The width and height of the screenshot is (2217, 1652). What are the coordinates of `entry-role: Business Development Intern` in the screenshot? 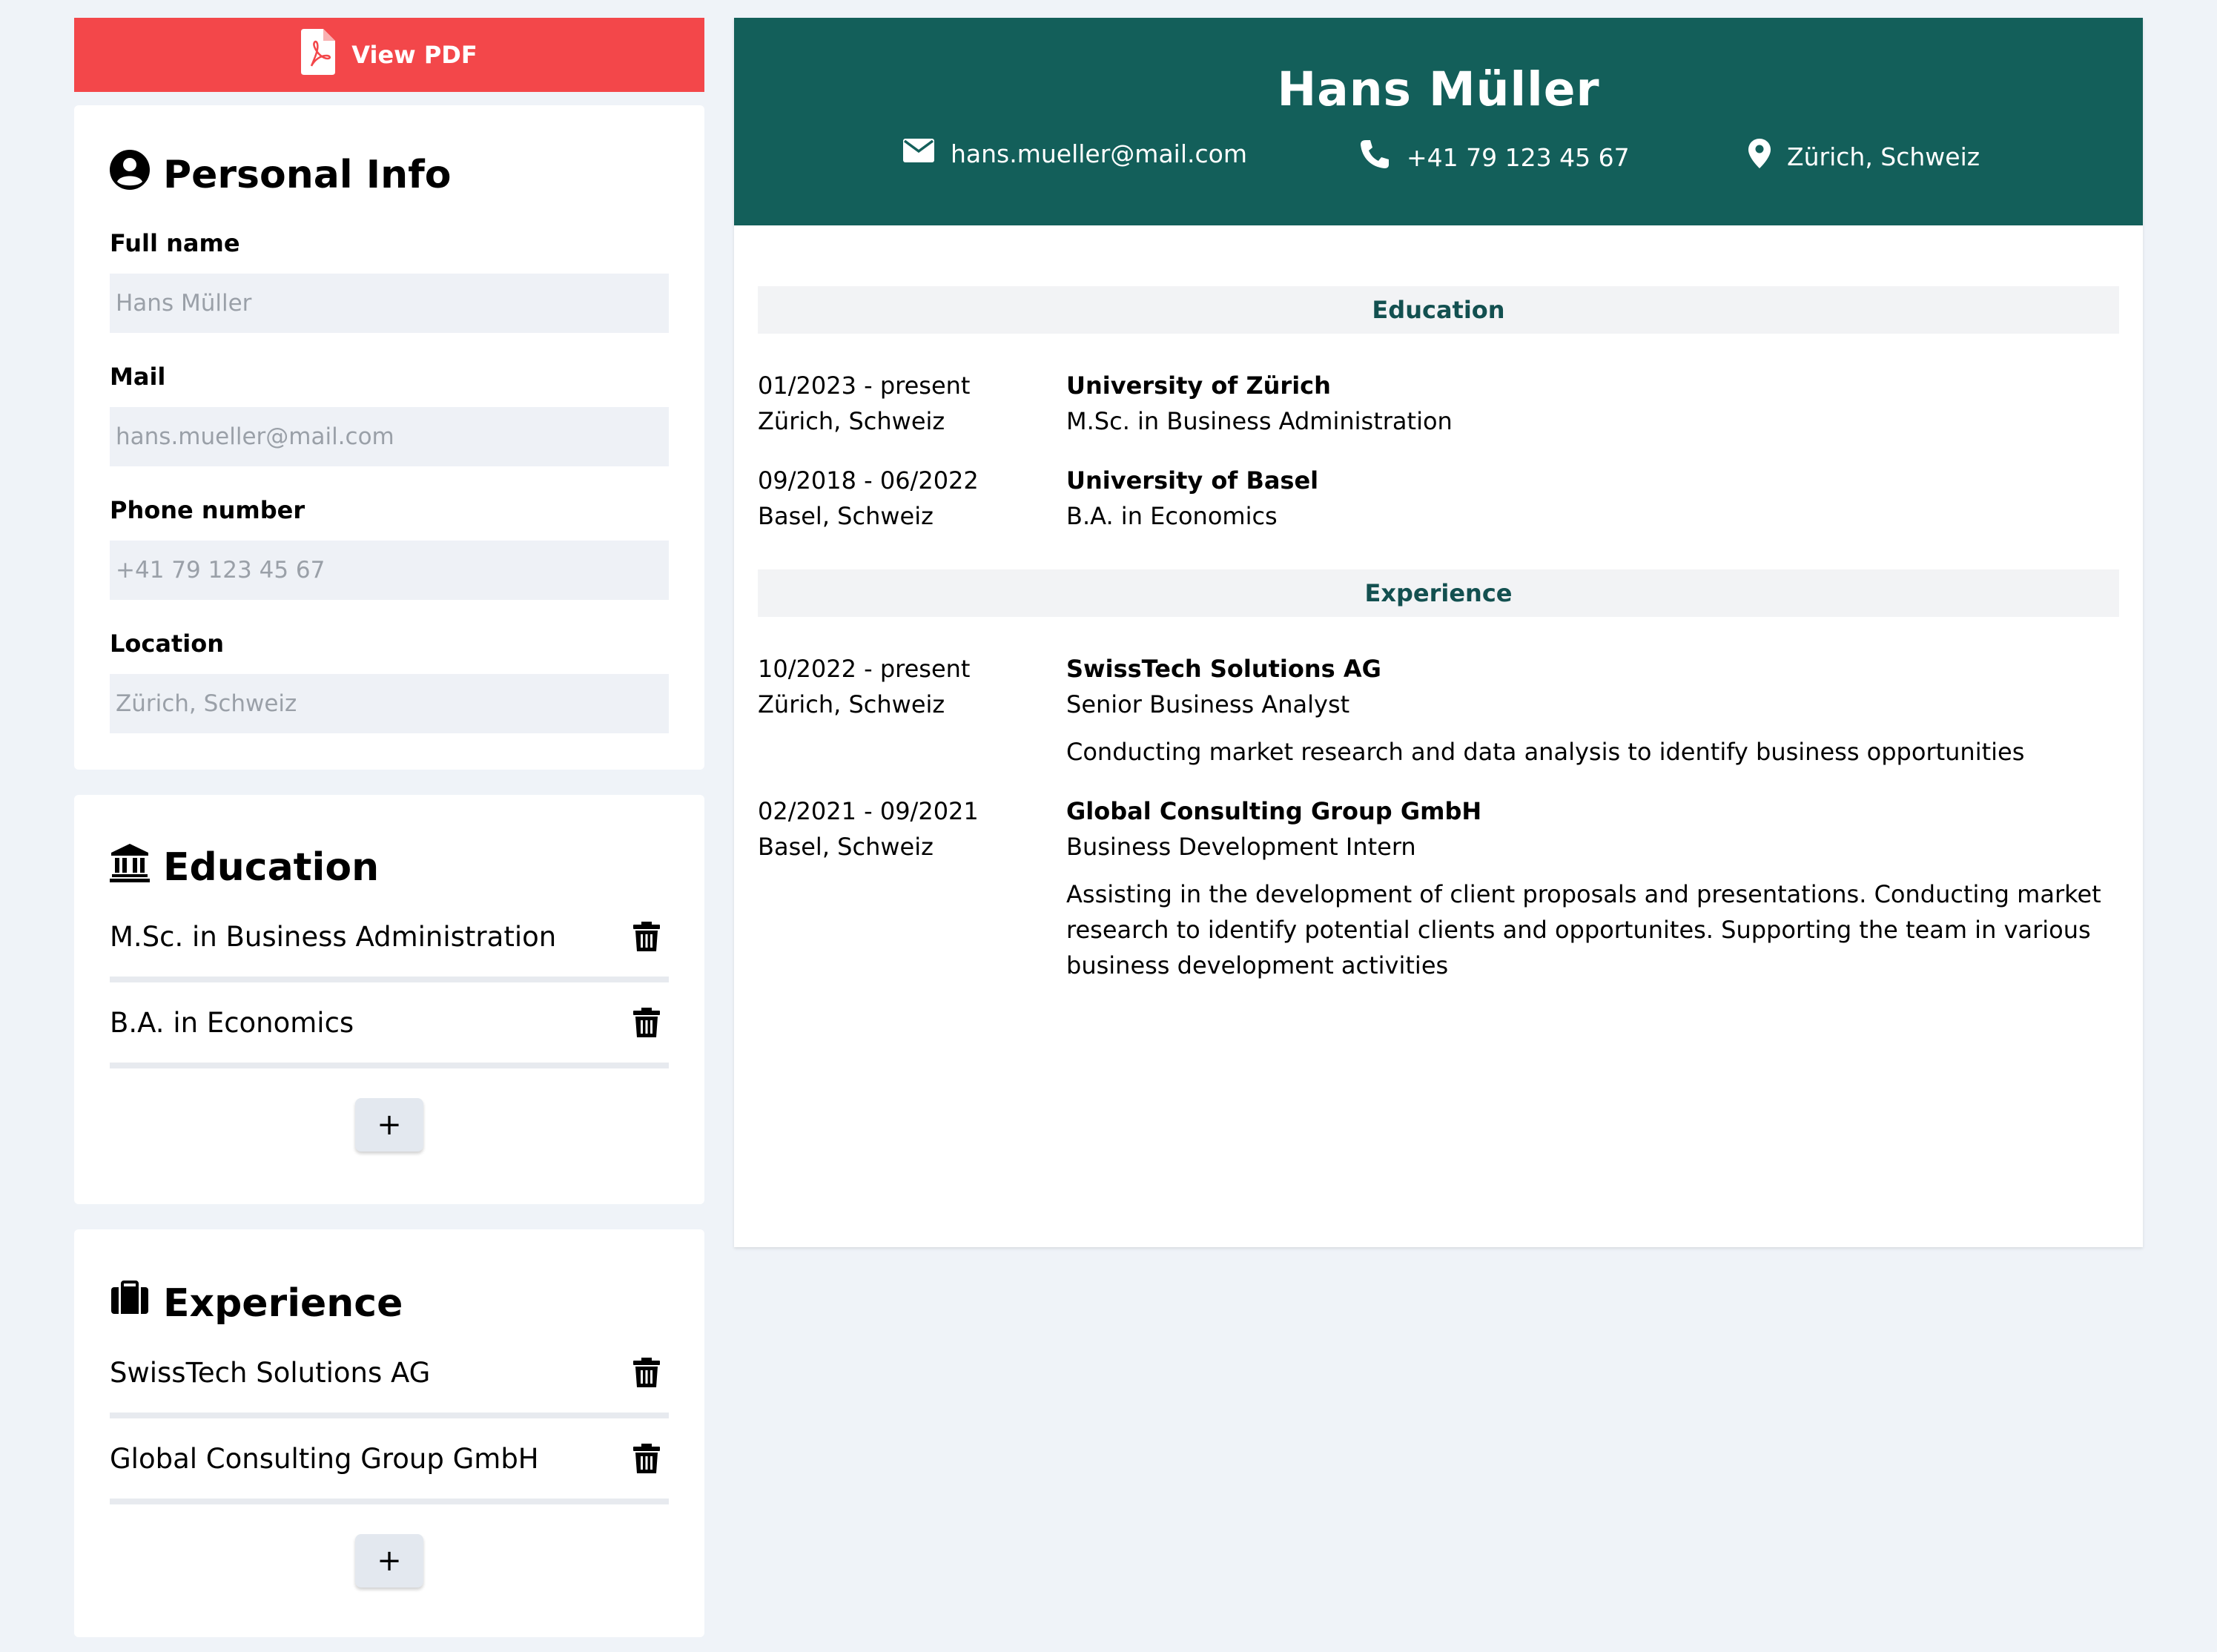 It's located at (1241, 847).